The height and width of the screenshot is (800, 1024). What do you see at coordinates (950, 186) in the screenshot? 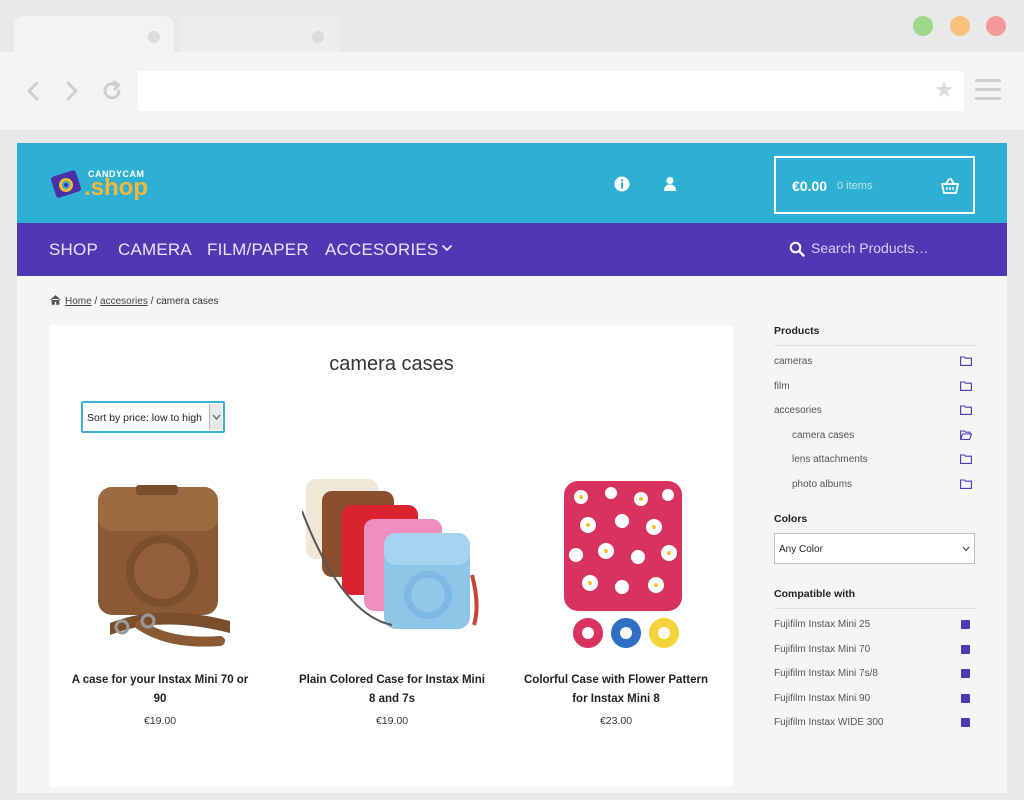
I see `basket-icon` at bounding box center [950, 186].